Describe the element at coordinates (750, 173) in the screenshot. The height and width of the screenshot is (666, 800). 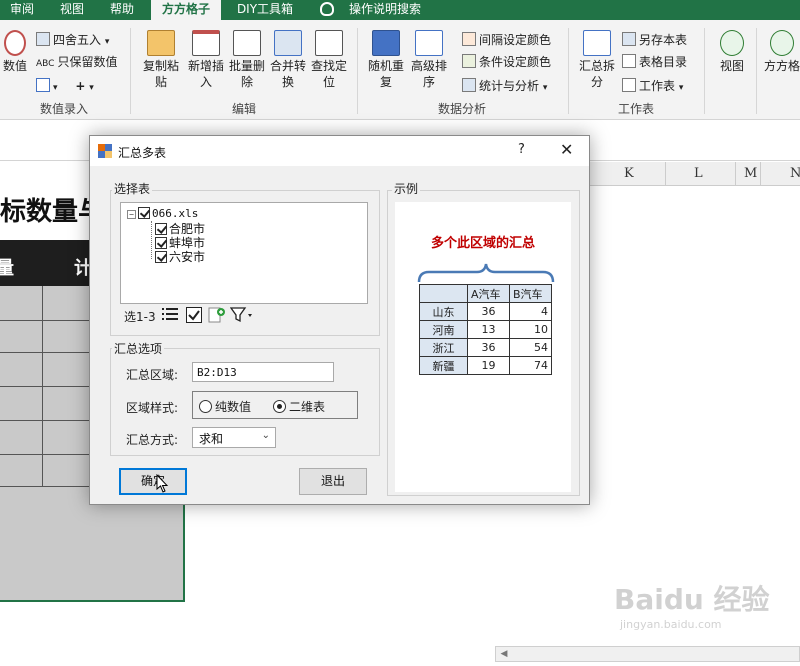
I see `column-header-m: M` at that location.